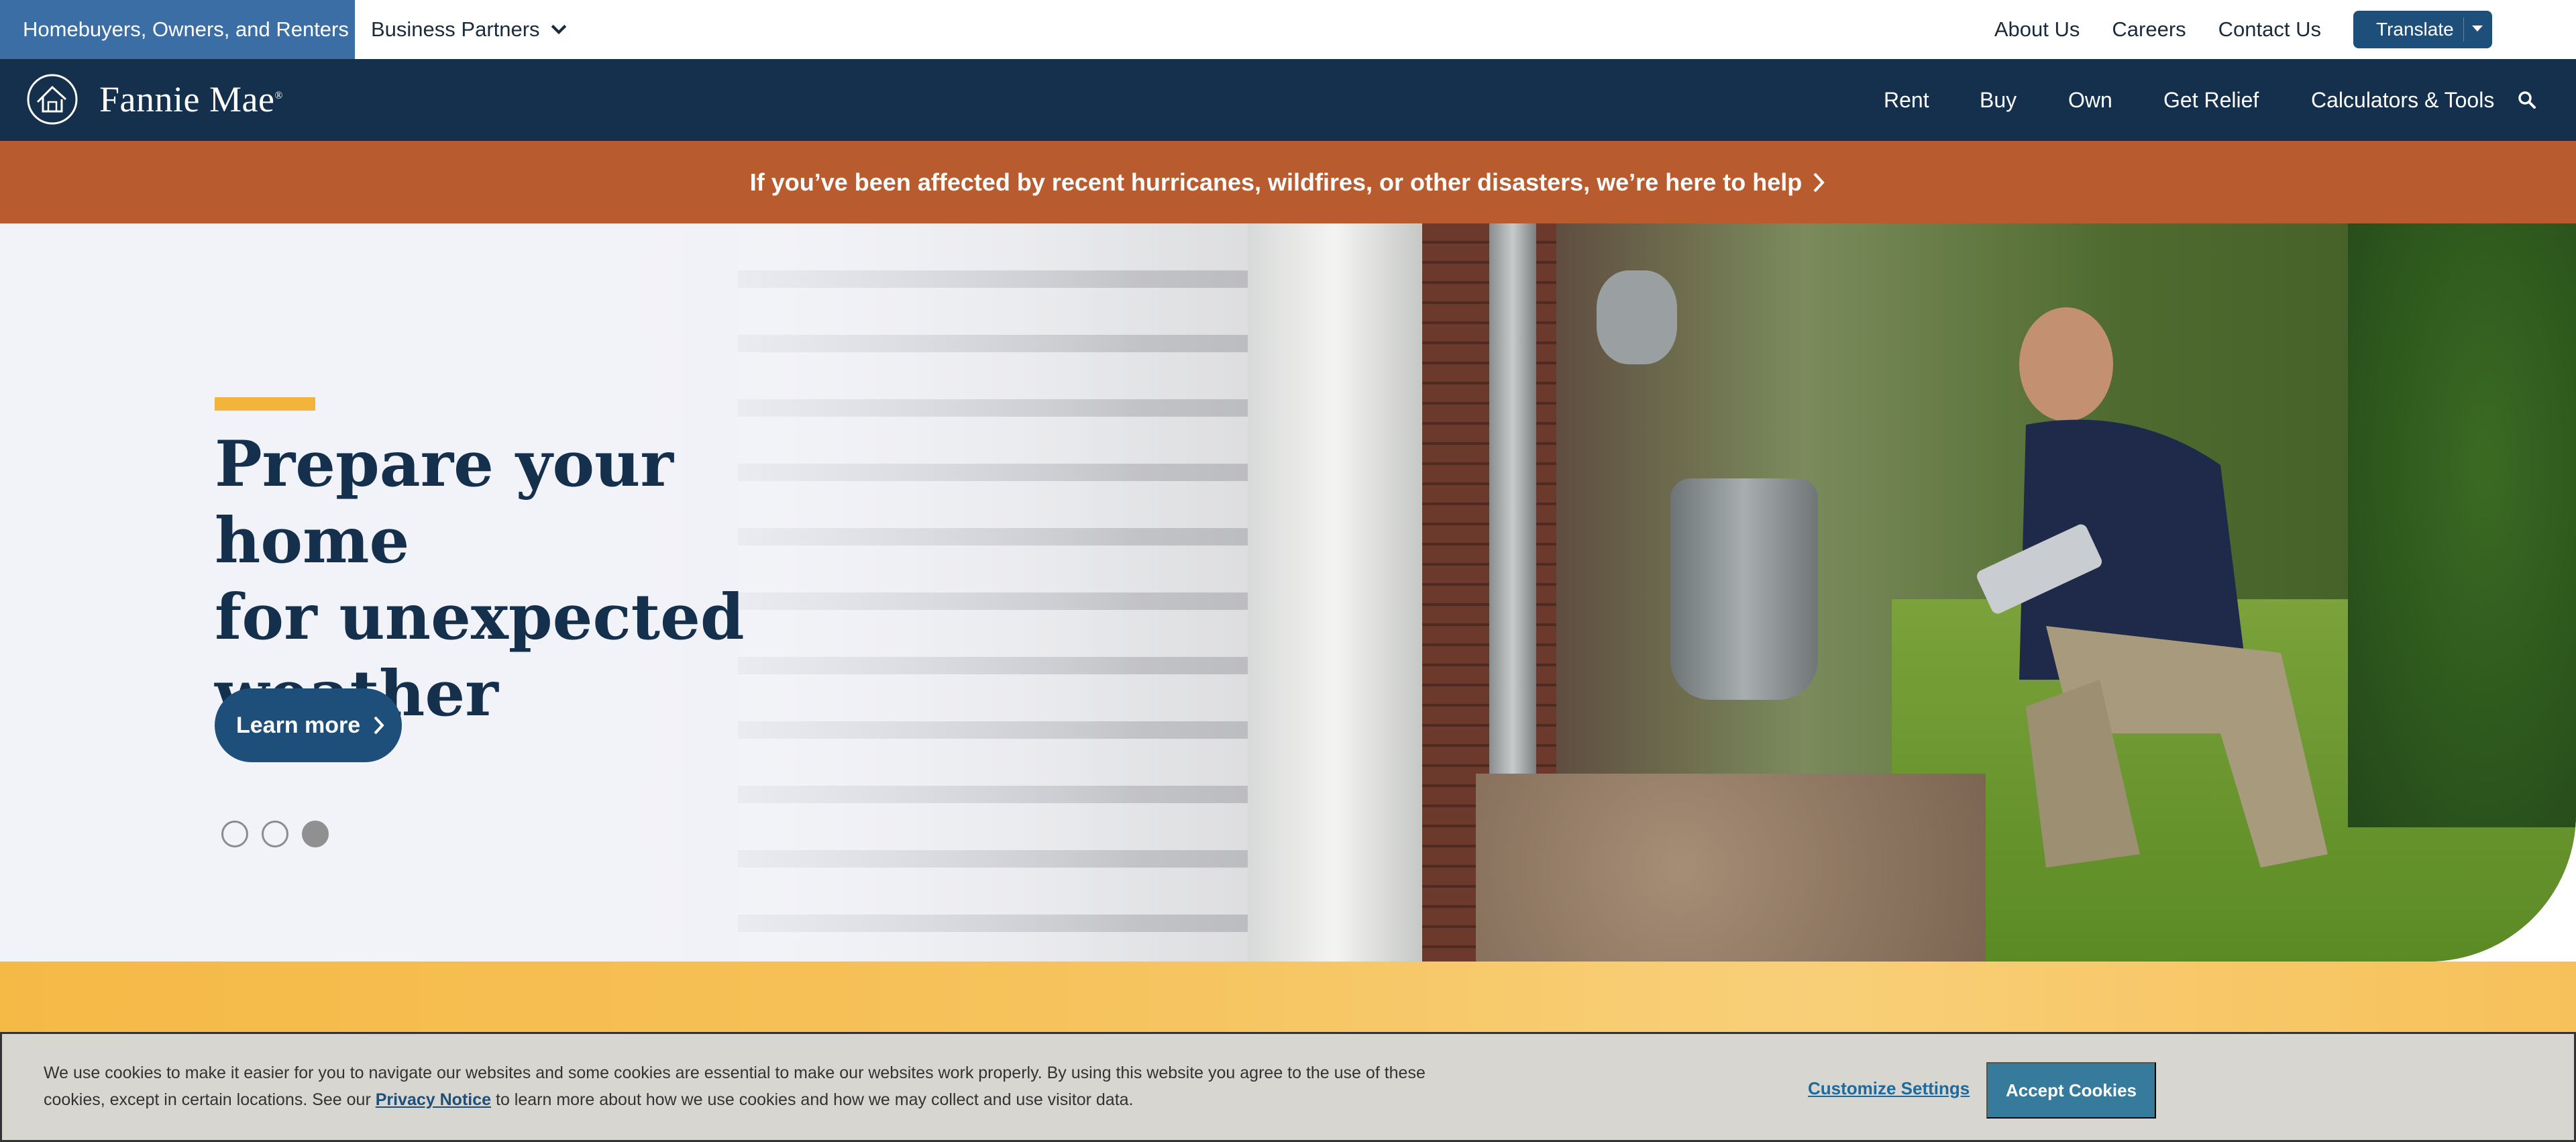 The height and width of the screenshot is (1142, 2576). I want to click on accept-cookies-button: Accept Cookies, so click(2071, 1090).